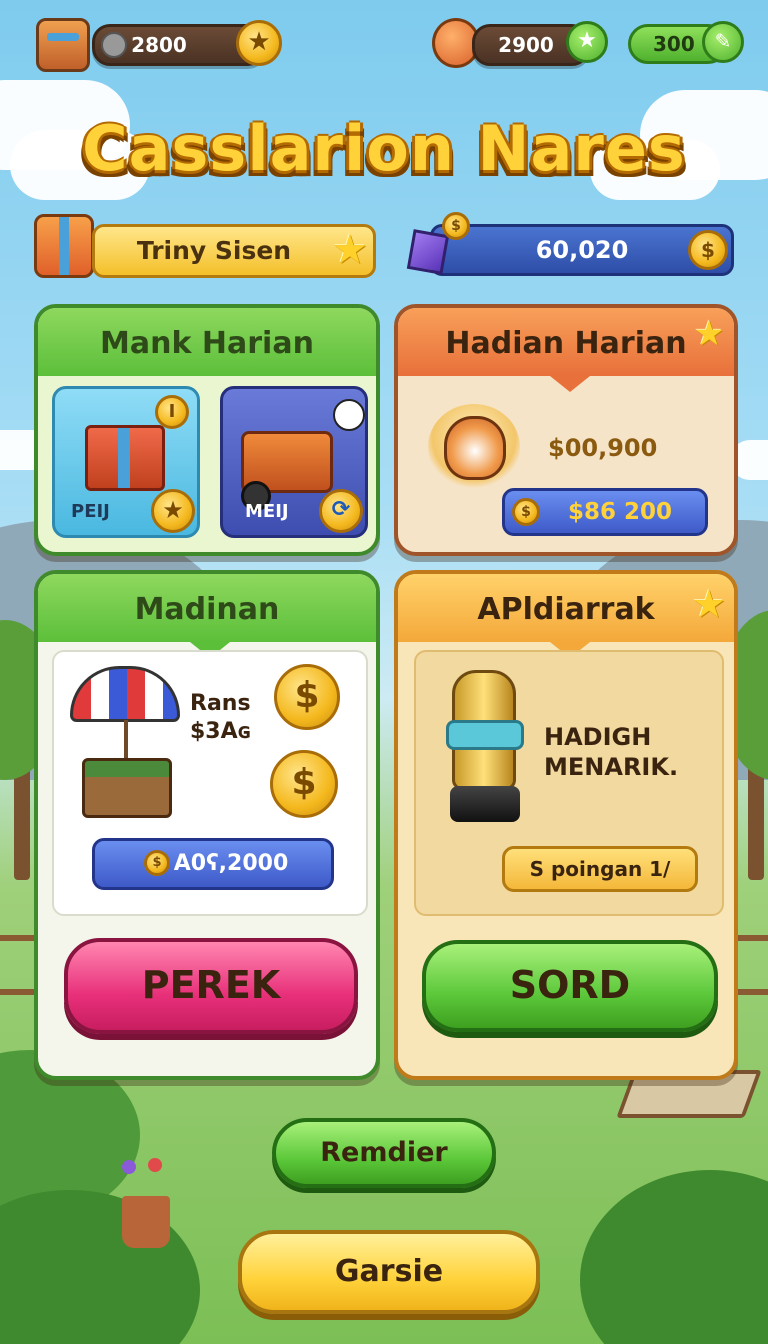 The image size is (768, 1344). Describe the element at coordinates (211, 986) in the screenshot. I see `perek-button: PEREK` at that location.